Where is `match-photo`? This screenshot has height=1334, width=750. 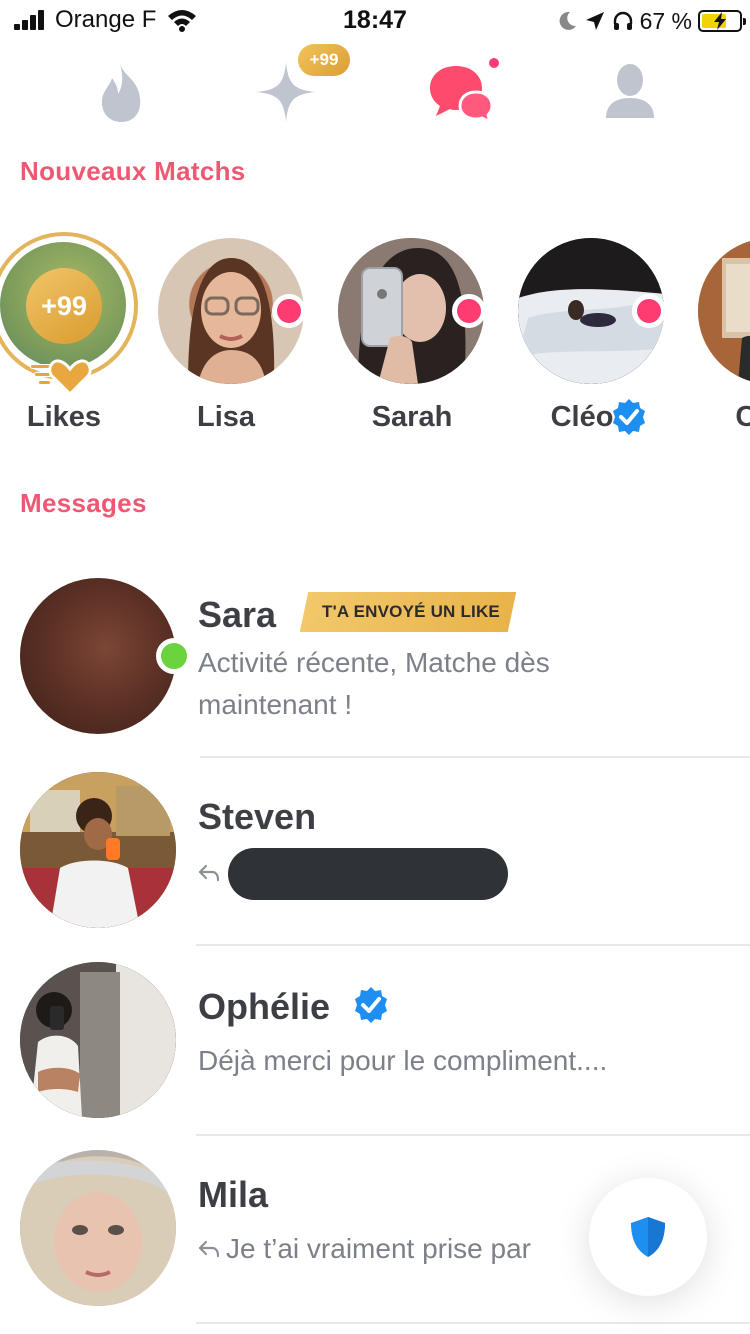 match-photo is located at coordinates (724, 311).